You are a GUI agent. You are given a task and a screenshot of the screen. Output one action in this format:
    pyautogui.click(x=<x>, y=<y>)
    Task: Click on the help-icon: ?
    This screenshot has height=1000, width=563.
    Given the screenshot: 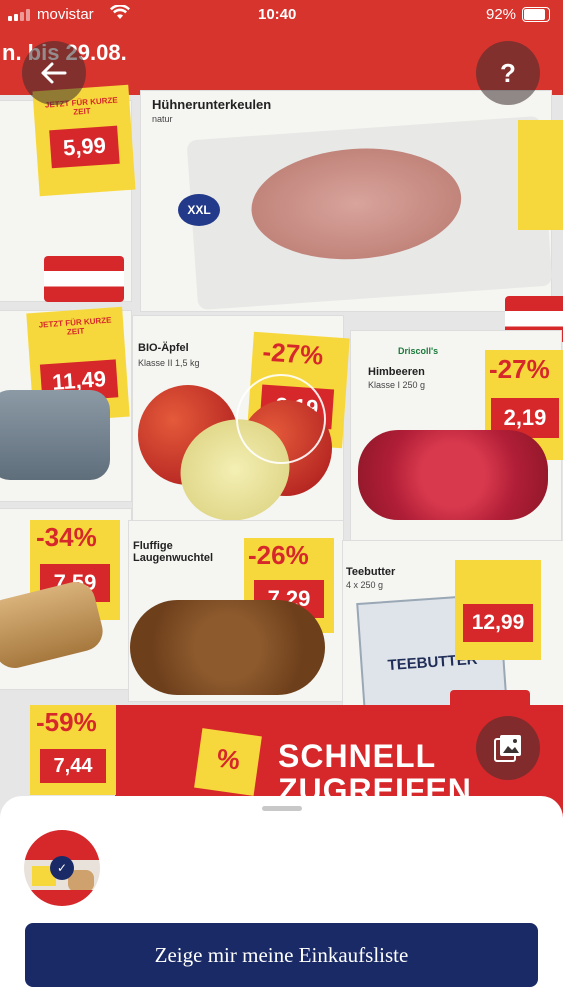 What is the action you would take?
    pyautogui.click(x=508, y=72)
    